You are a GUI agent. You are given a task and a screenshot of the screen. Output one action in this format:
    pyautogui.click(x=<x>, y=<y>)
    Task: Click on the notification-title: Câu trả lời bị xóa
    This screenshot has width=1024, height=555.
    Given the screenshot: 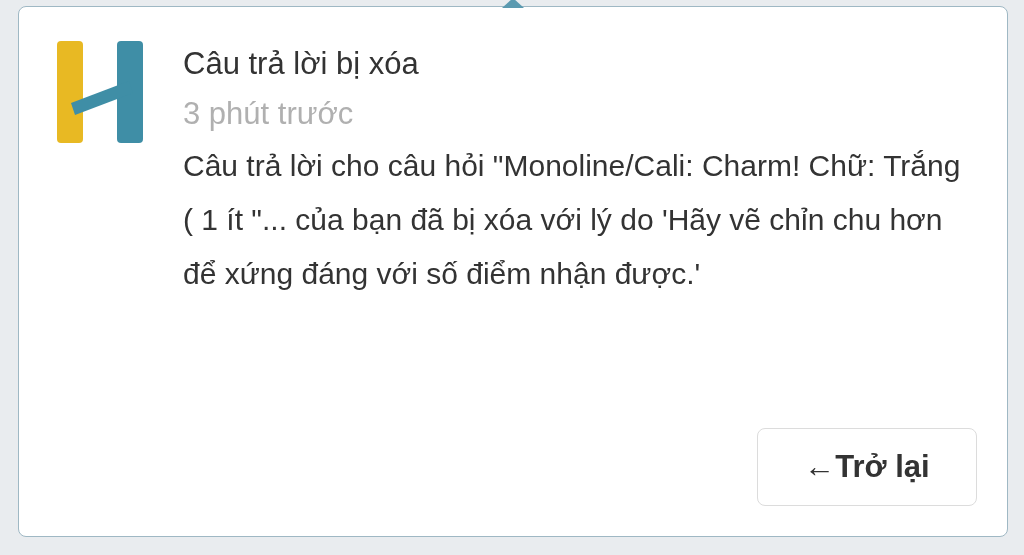 What is the action you would take?
    pyautogui.click(x=301, y=64)
    